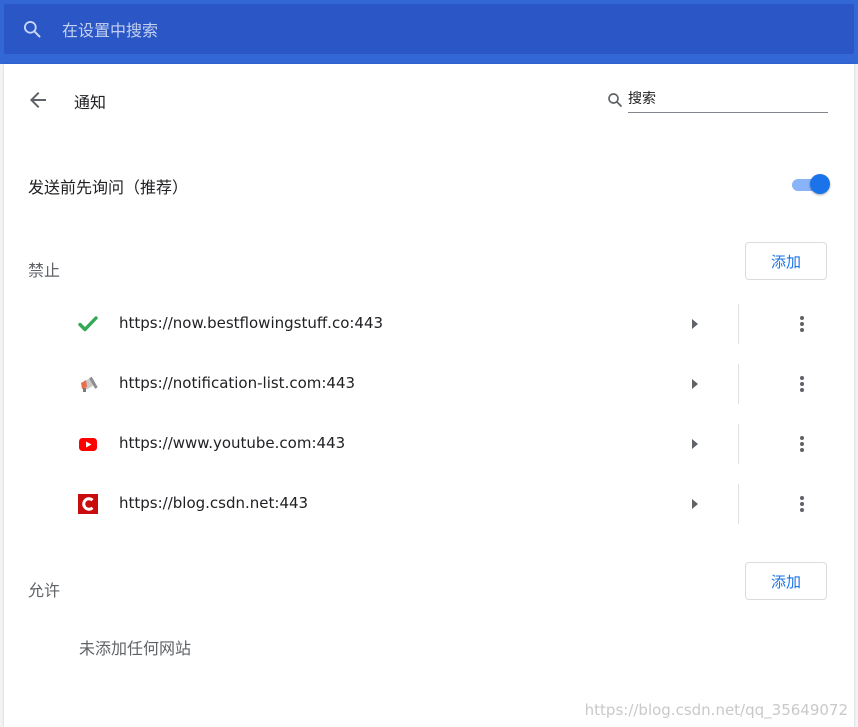 This screenshot has height=727, width=858. I want to click on settings-search-input, so click(442, 30).